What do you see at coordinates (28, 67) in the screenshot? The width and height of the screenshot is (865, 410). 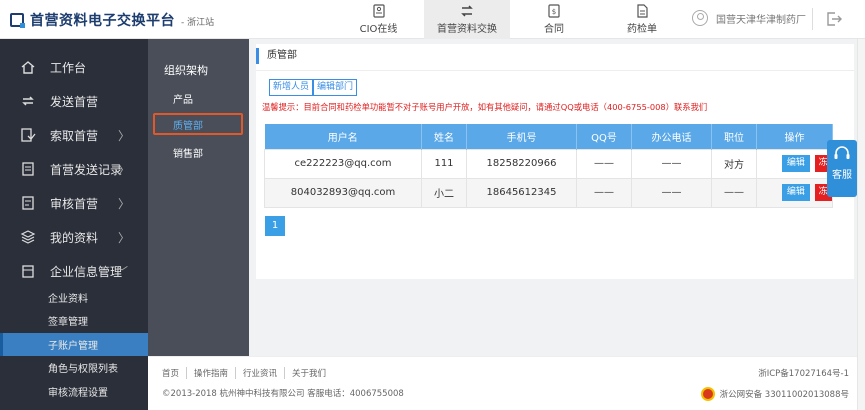 I see `home-icon` at bounding box center [28, 67].